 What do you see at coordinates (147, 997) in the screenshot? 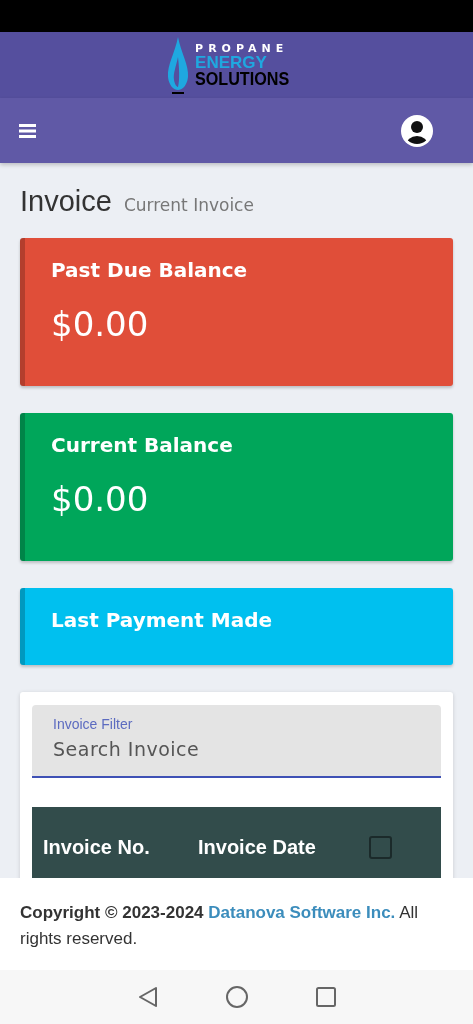
I see `back-icon` at bounding box center [147, 997].